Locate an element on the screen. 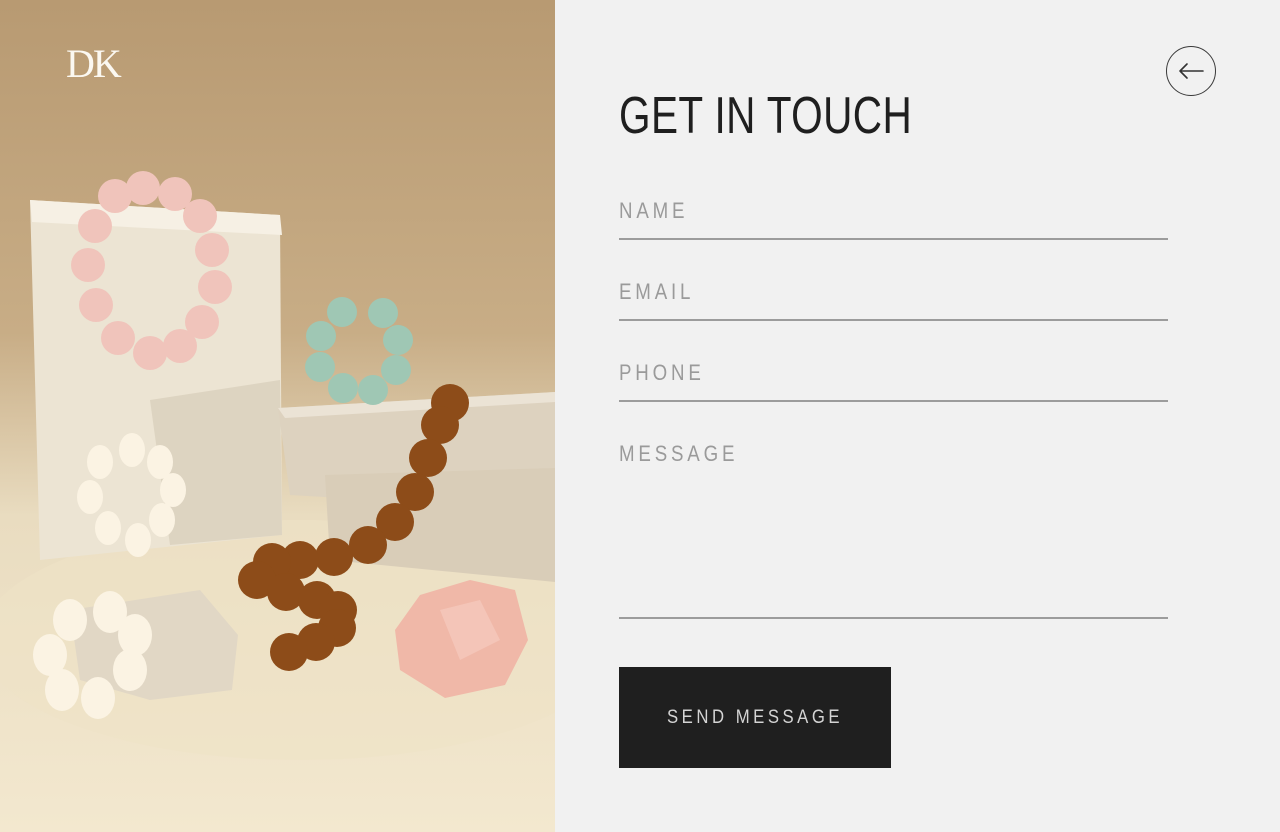 This screenshot has height=832, width=1280. page-title: GET IN TOUCH is located at coordinates (766, 116).